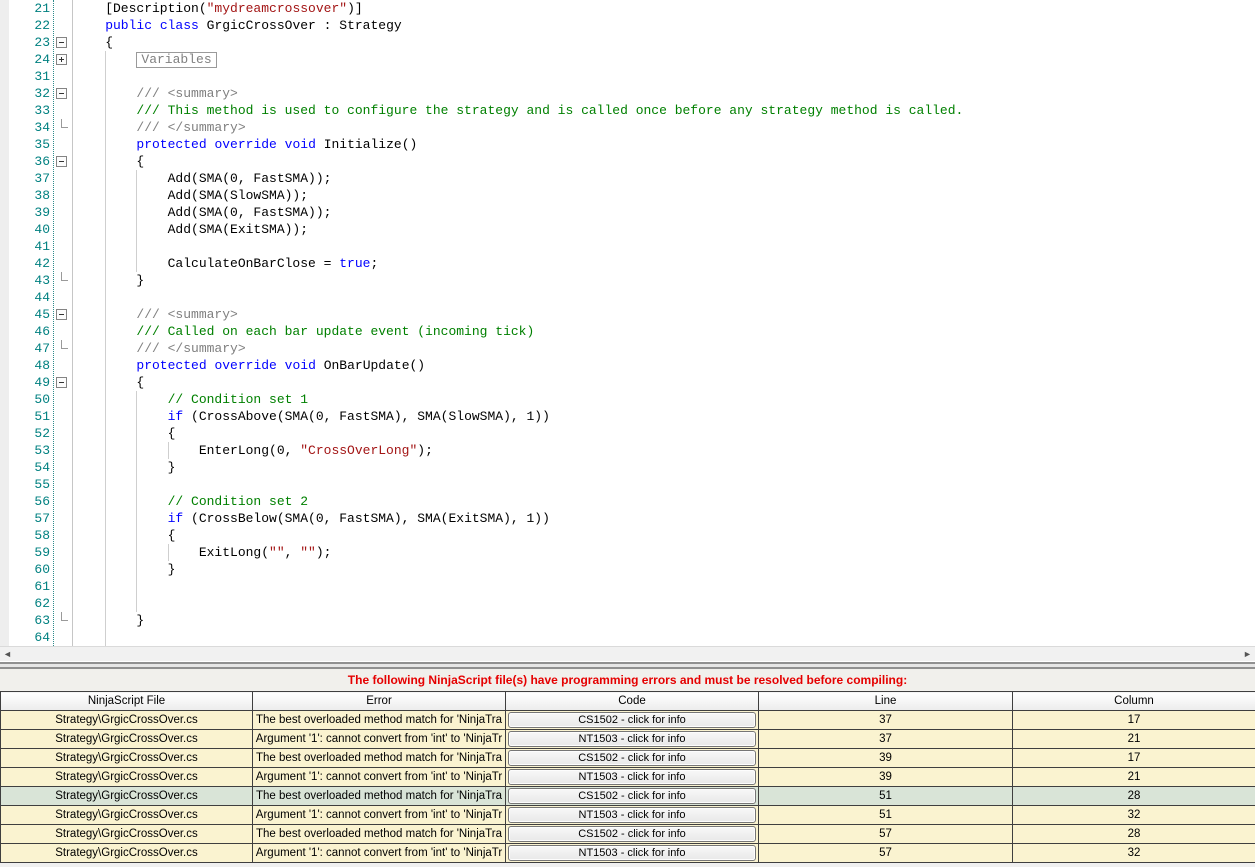  What do you see at coordinates (627, 348) in the screenshot?
I see `code-line: 47/// </summary>` at bounding box center [627, 348].